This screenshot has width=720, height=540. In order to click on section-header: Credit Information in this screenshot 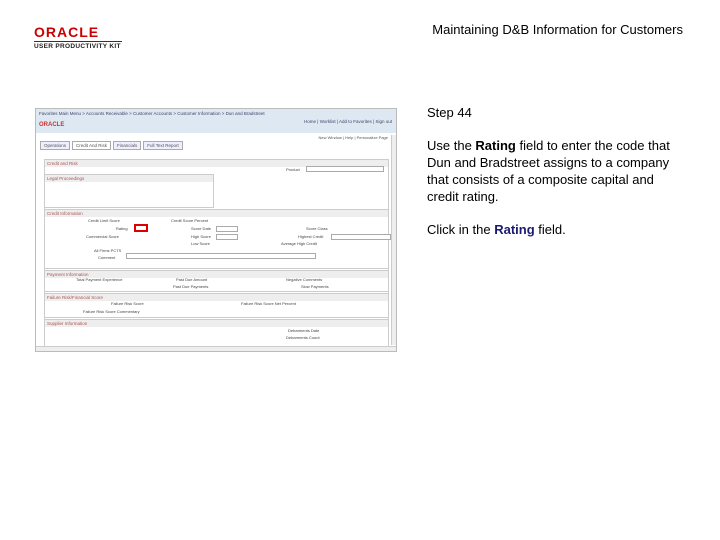, I will do `click(216, 213)`.